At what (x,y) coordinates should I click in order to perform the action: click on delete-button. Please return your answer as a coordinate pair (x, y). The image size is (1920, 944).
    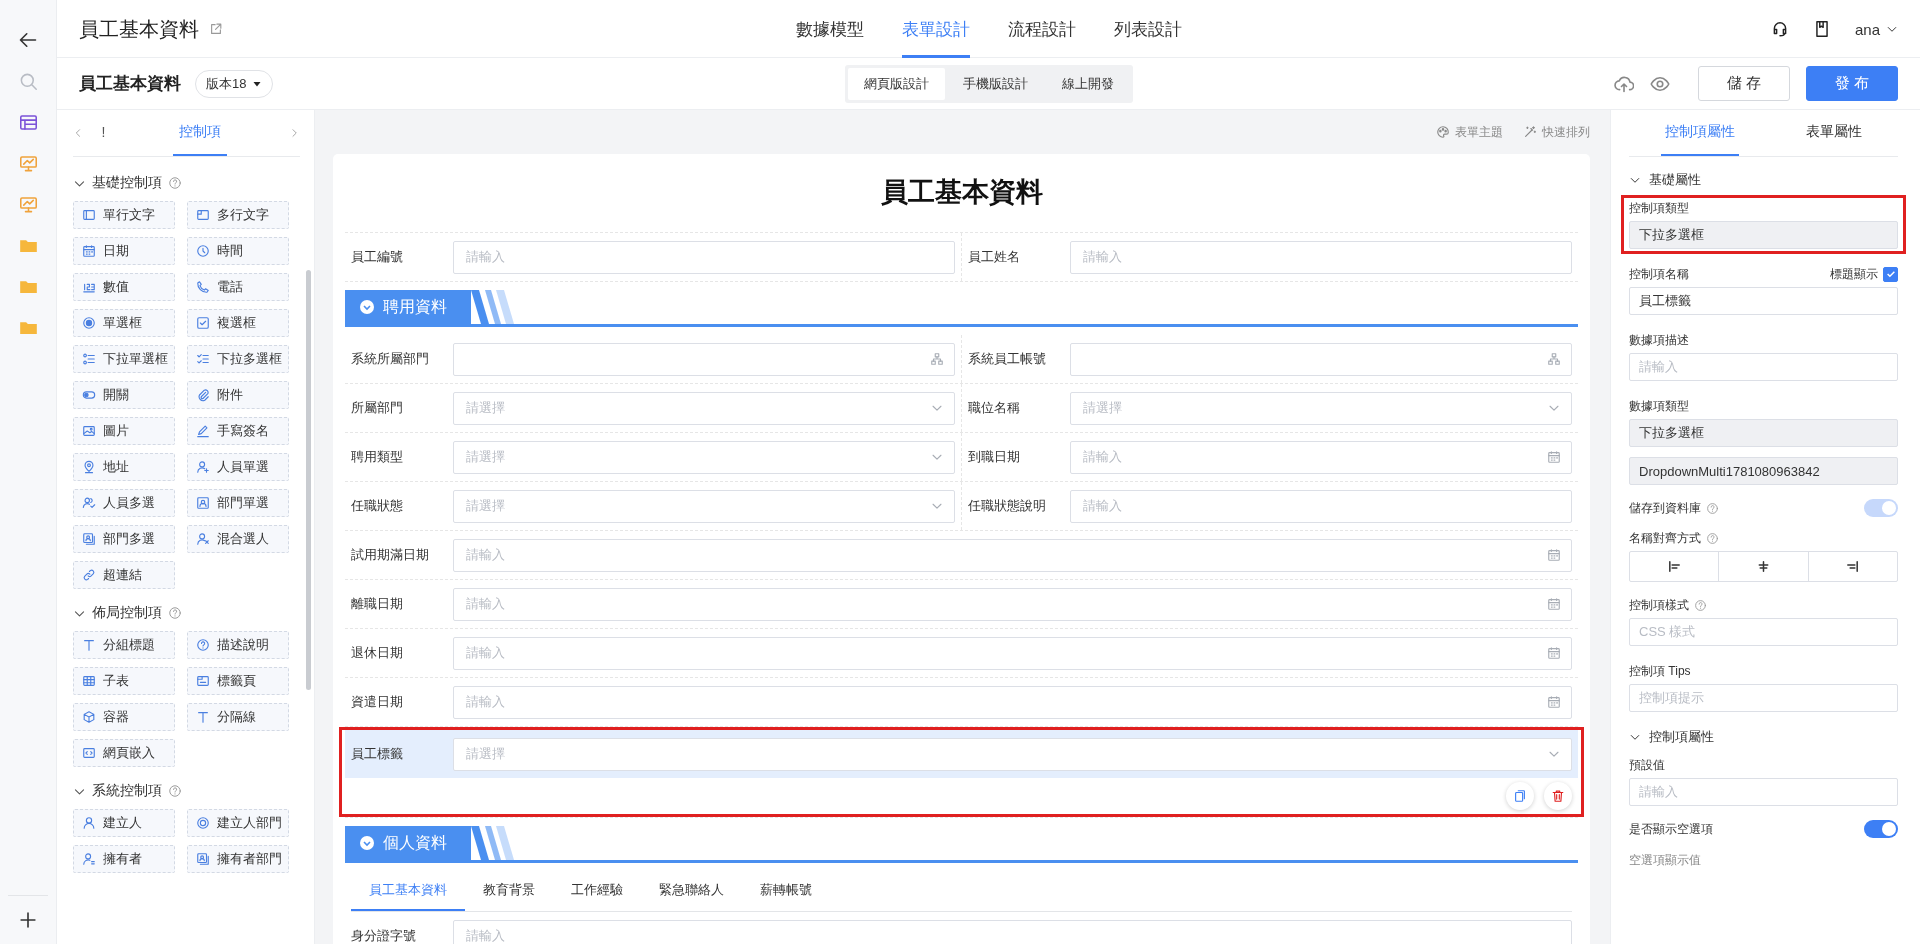
    Looking at the image, I should click on (1558, 796).